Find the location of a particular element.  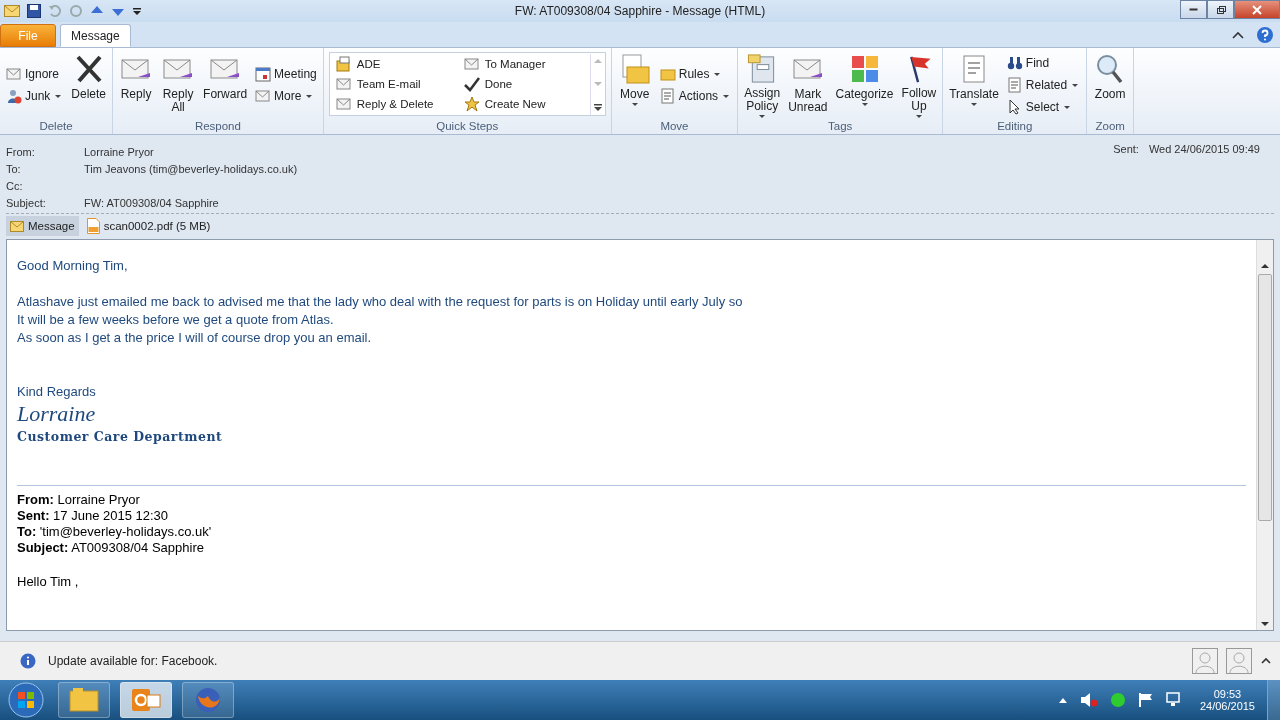

signature-name: Lorraine is located at coordinates (57, 414).